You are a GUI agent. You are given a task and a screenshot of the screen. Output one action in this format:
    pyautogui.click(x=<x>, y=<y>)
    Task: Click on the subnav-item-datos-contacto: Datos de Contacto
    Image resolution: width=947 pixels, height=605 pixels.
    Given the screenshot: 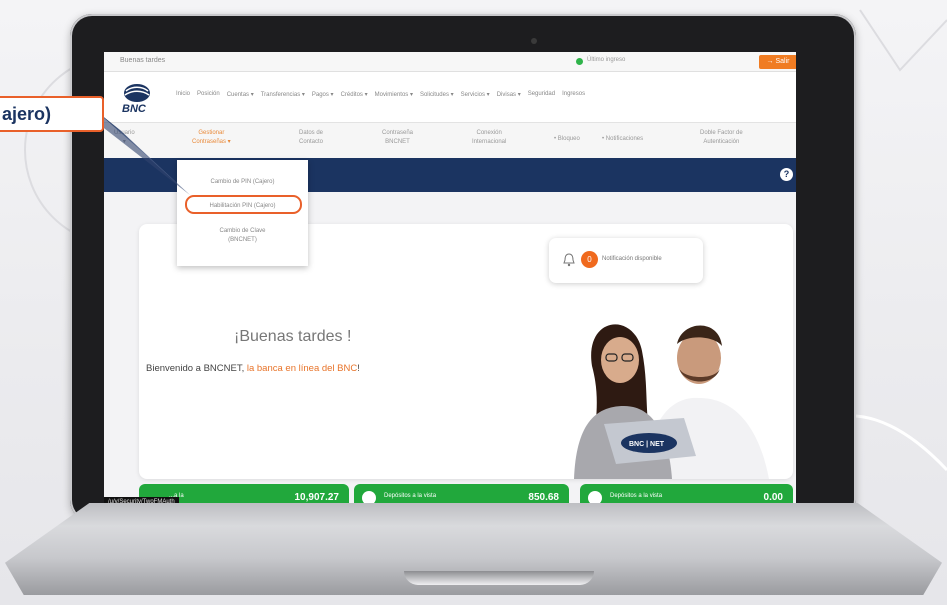 What is the action you would take?
    pyautogui.click(x=311, y=138)
    